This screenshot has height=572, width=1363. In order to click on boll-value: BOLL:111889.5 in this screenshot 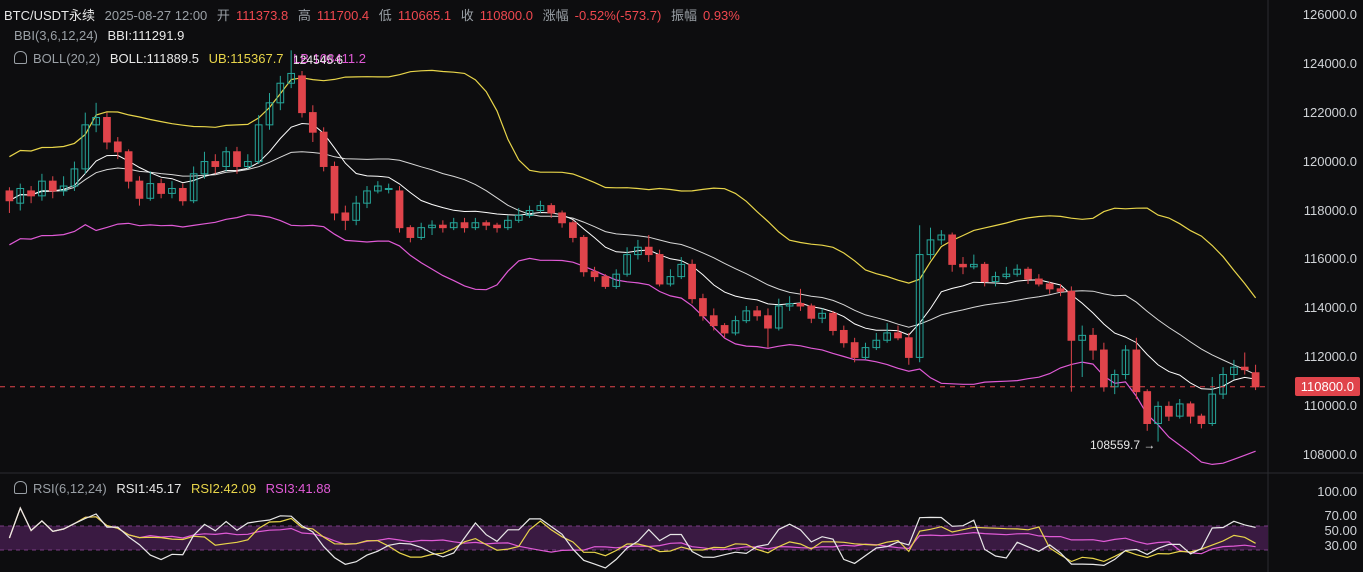, I will do `click(154, 58)`.